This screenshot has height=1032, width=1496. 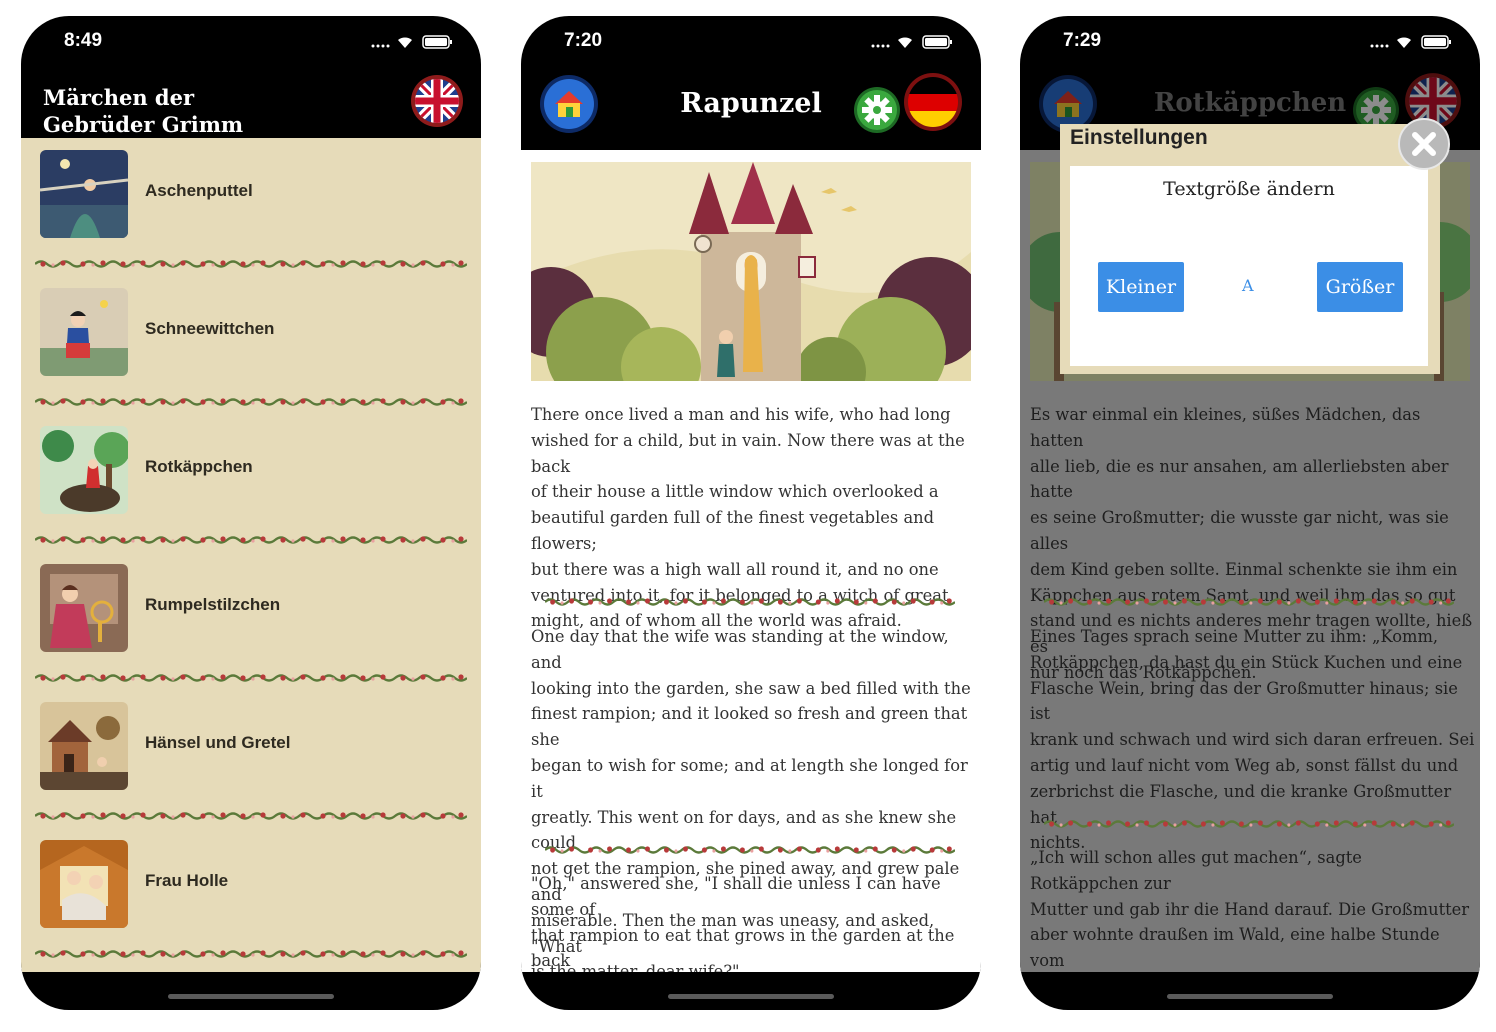 I want to click on home-icon, so click(x=569, y=104).